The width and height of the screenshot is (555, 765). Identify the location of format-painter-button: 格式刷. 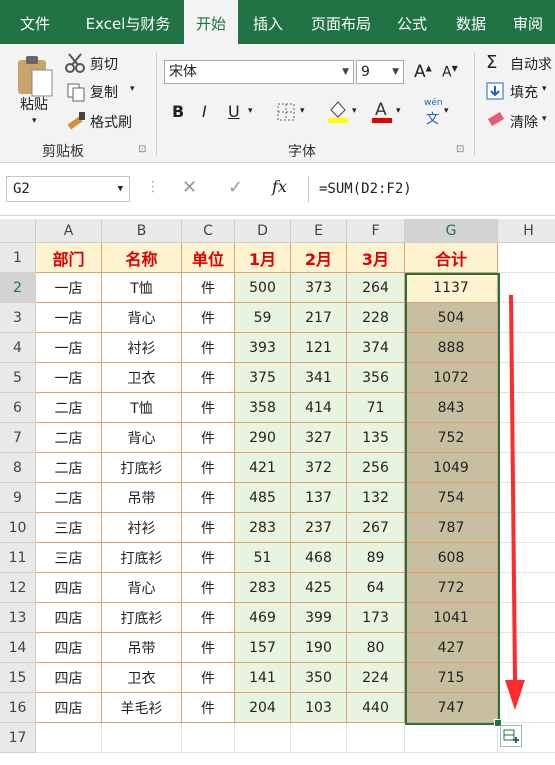
(111, 122).